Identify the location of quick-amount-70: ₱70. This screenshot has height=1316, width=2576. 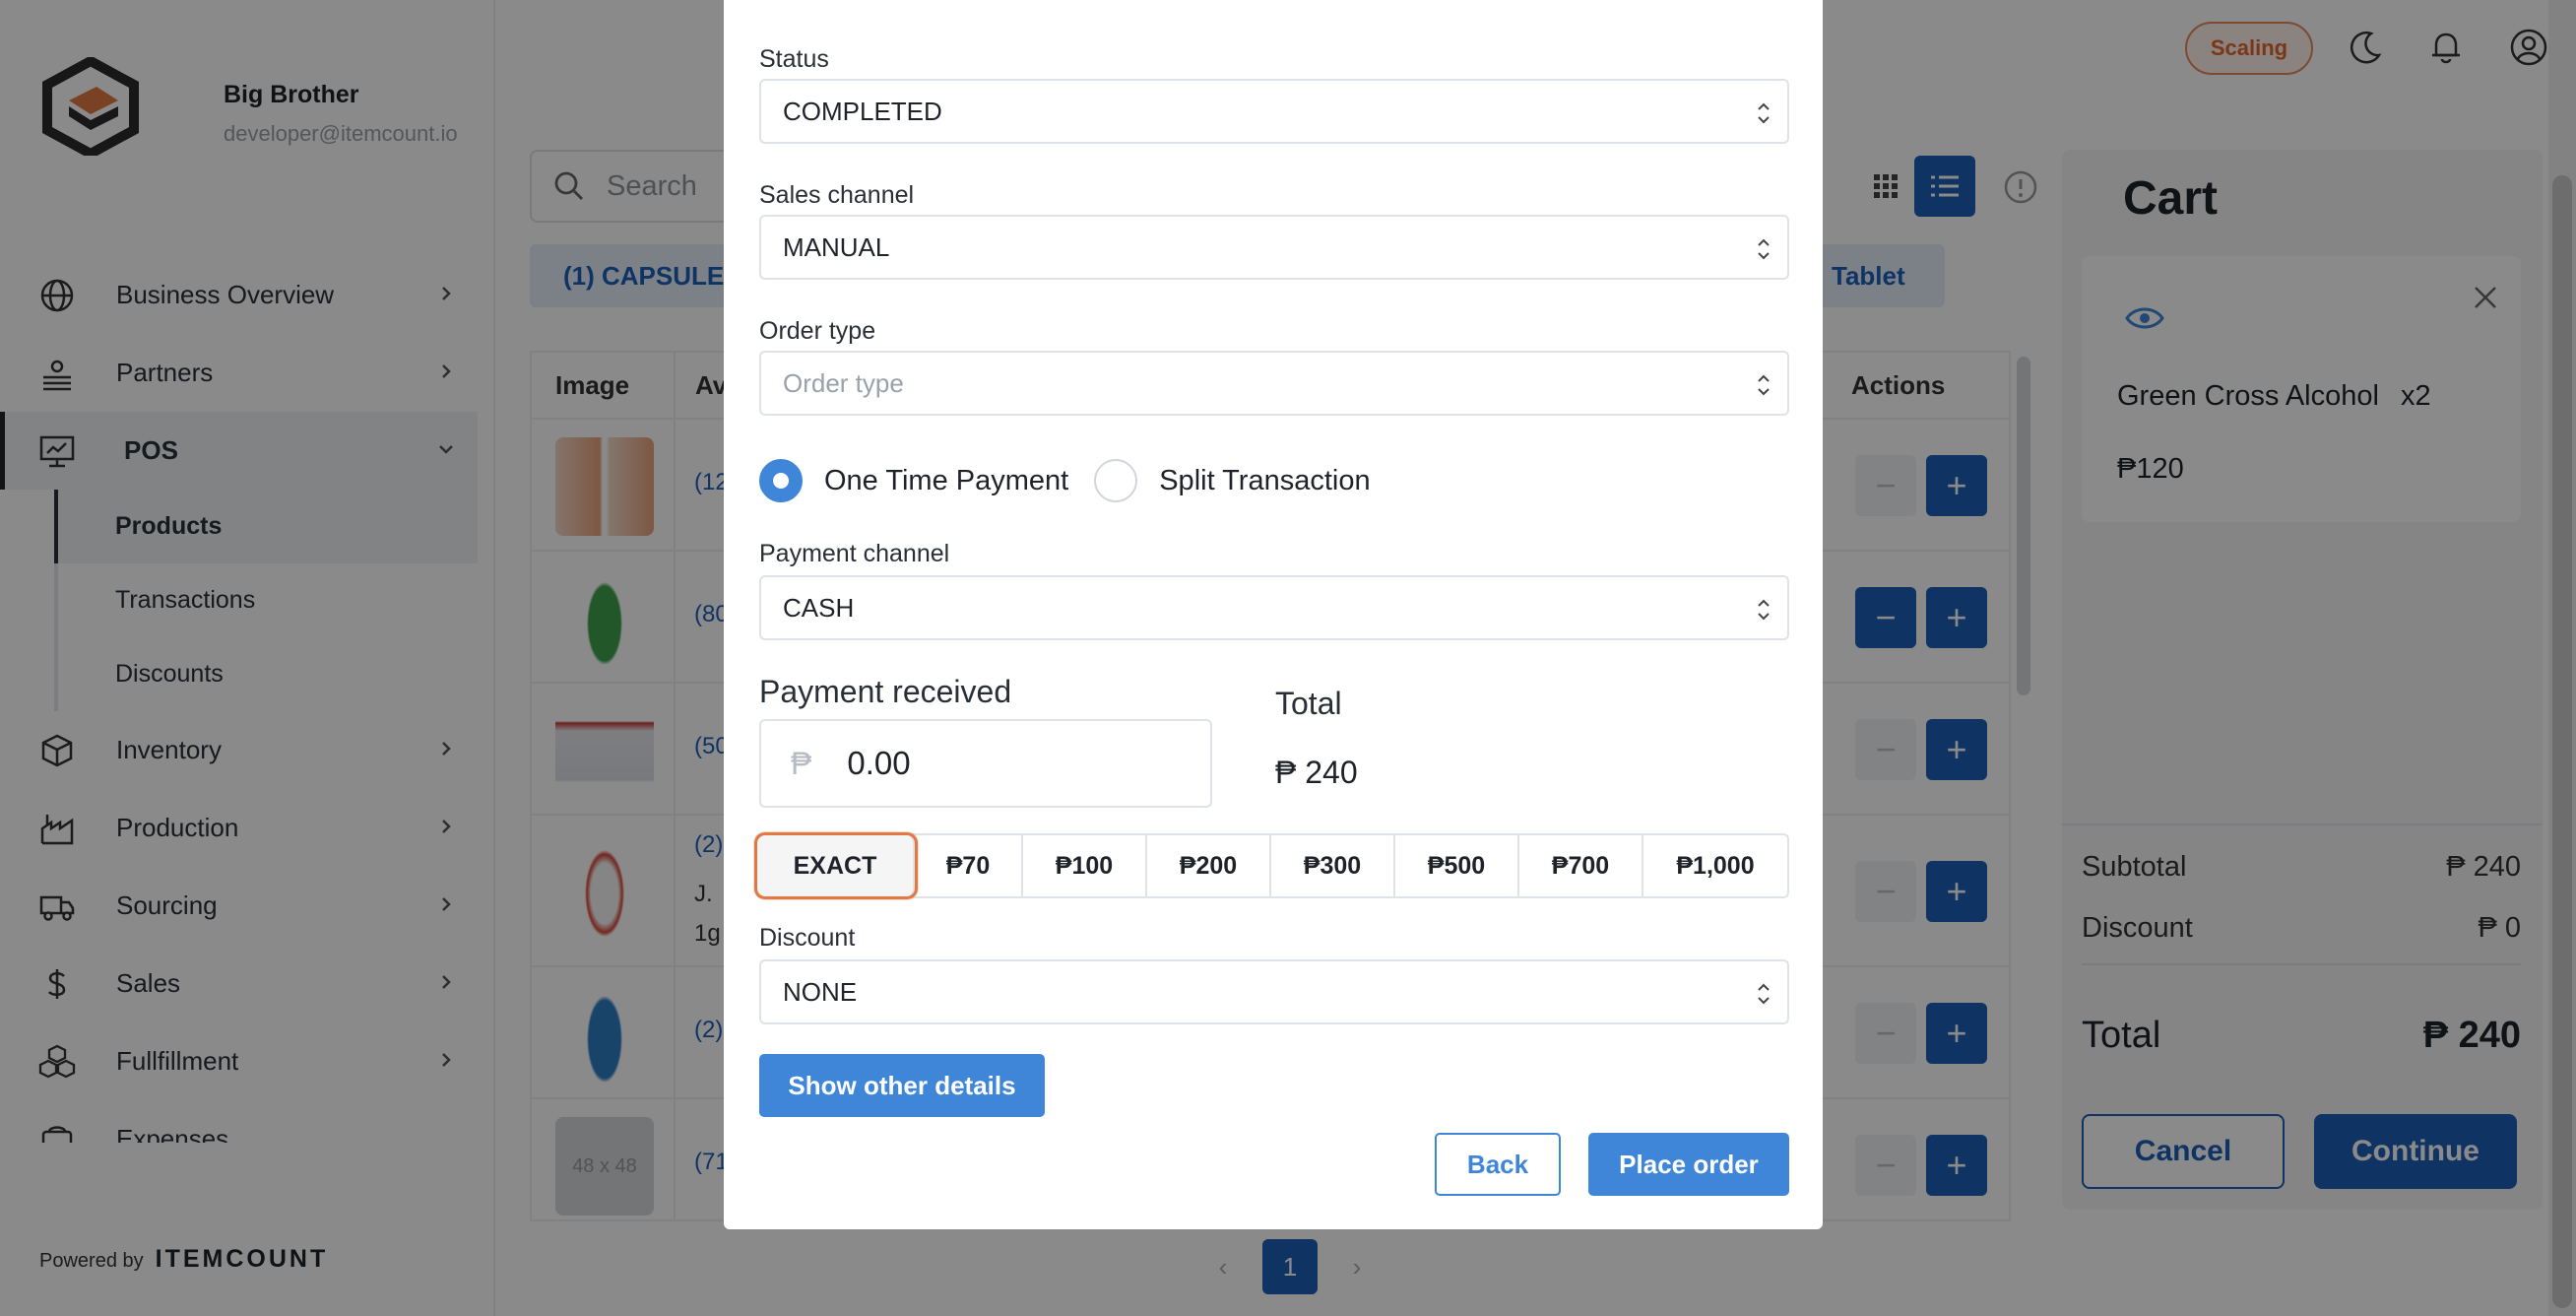
(969, 865).